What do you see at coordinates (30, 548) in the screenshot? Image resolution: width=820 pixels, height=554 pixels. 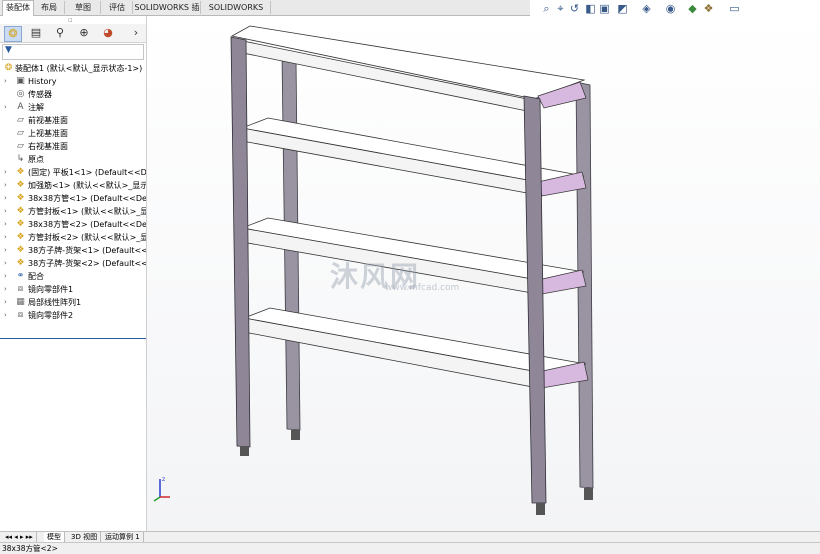 I see `status-text: 38x38方管<2>` at bounding box center [30, 548].